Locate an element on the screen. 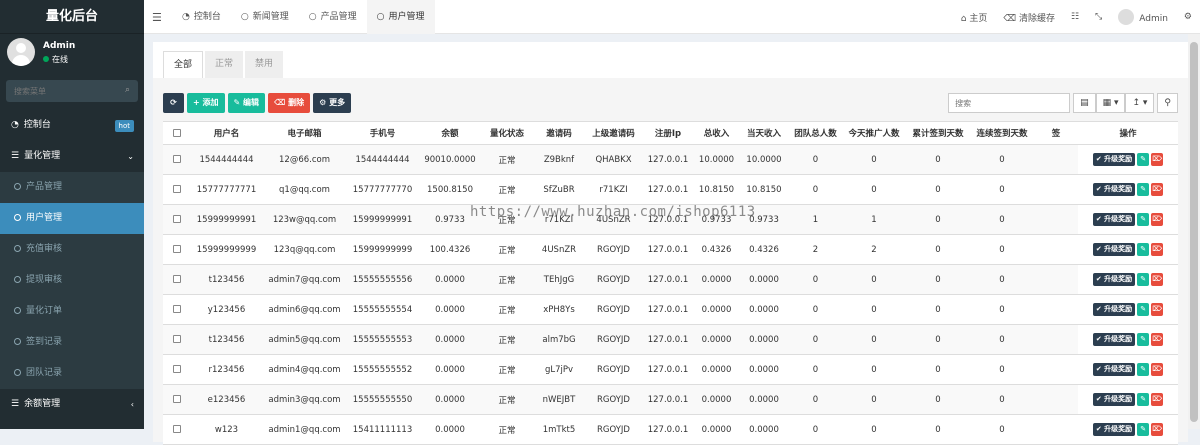  clear-cache-link: ⌫ 清除缓存 is located at coordinates (1029, 17).